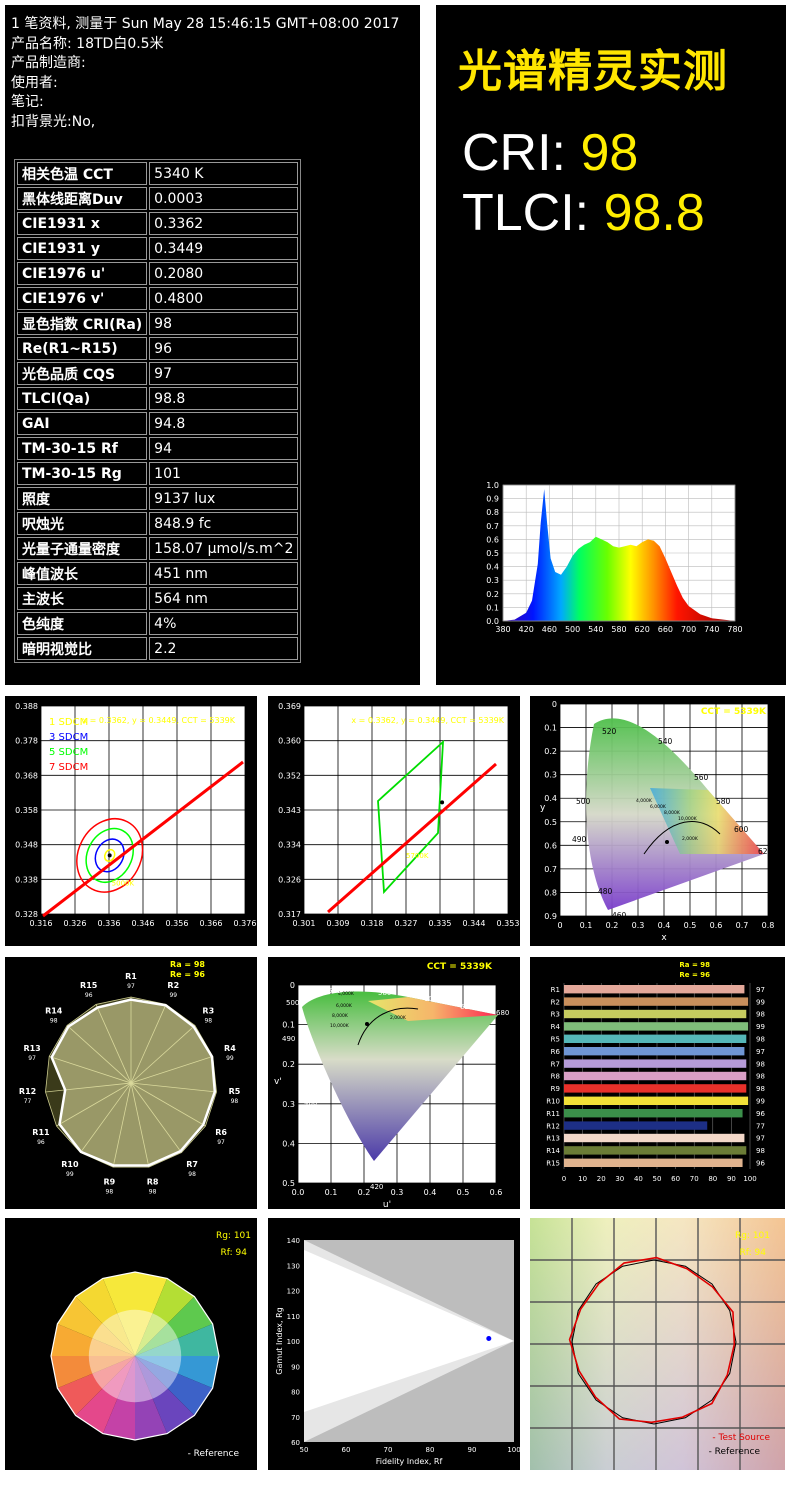 The width and height of the screenshot is (790, 1488). I want to click on cie76-xtick: 0.5, so click(463, 1192).